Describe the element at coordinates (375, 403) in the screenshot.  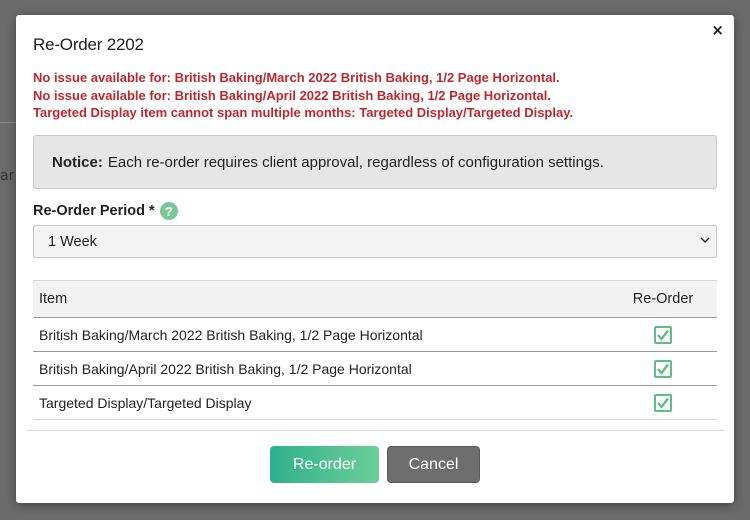
I see `table-row: Targeted Display/Targeted Display` at that location.